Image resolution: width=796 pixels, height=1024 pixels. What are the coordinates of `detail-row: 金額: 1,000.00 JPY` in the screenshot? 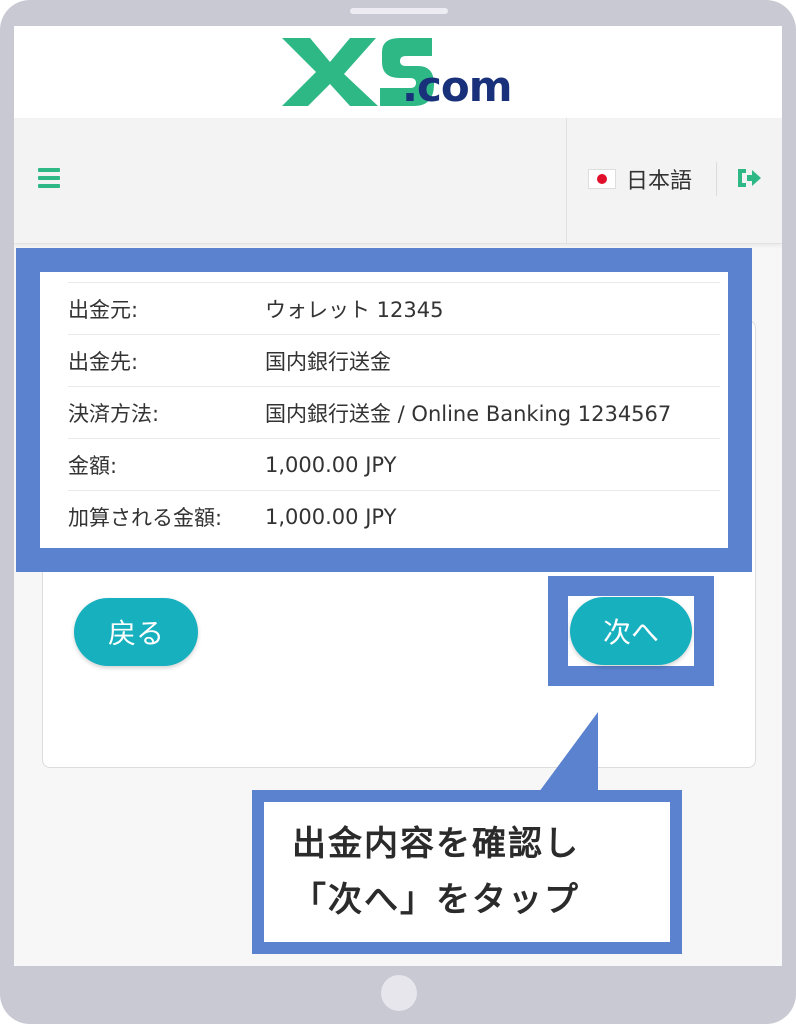 It's located at (394, 464).